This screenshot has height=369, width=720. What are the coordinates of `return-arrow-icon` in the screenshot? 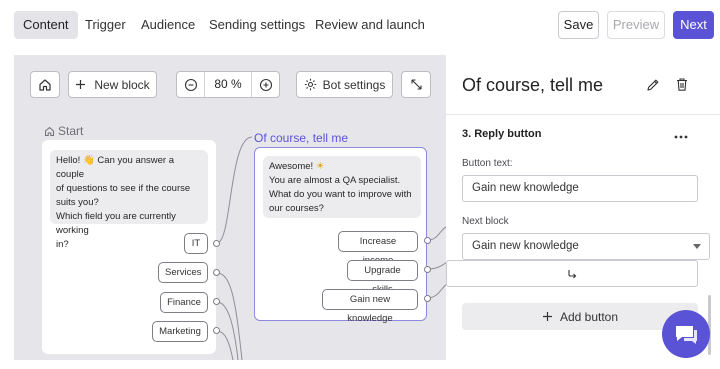 It's located at (572, 273).